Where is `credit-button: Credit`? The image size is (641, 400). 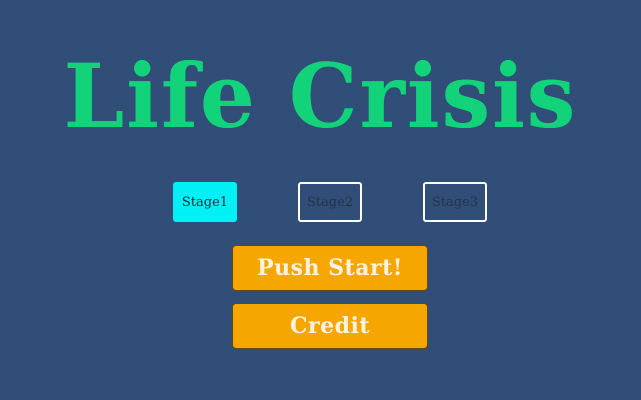
credit-button: Credit is located at coordinates (330, 326).